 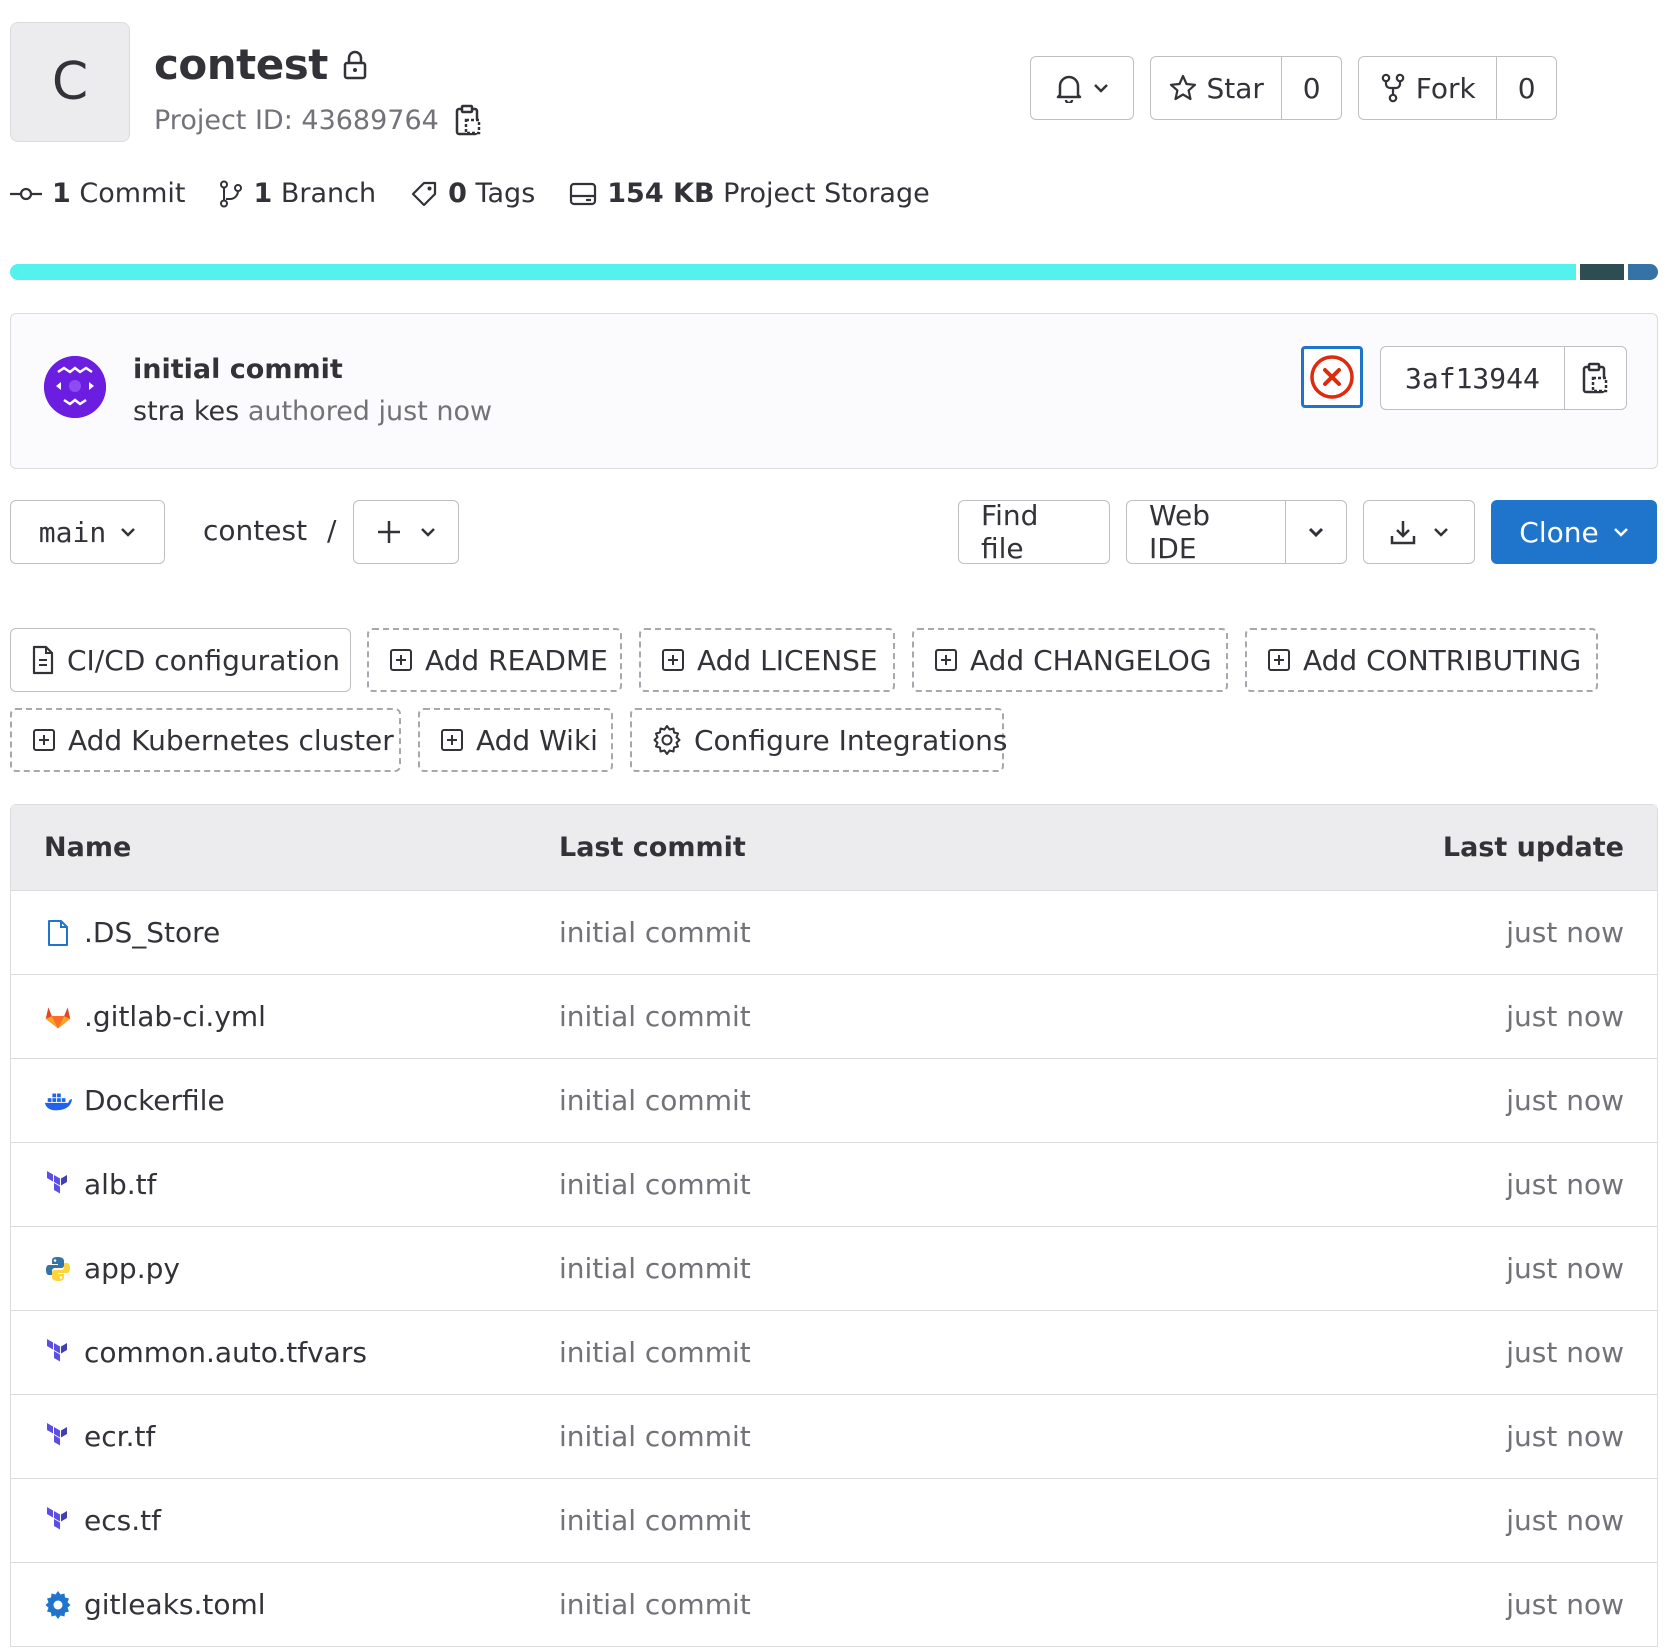 What do you see at coordinates (70, 82) in the screenshot?
I see `project-avatar: C` at bounding box center [70, 82].